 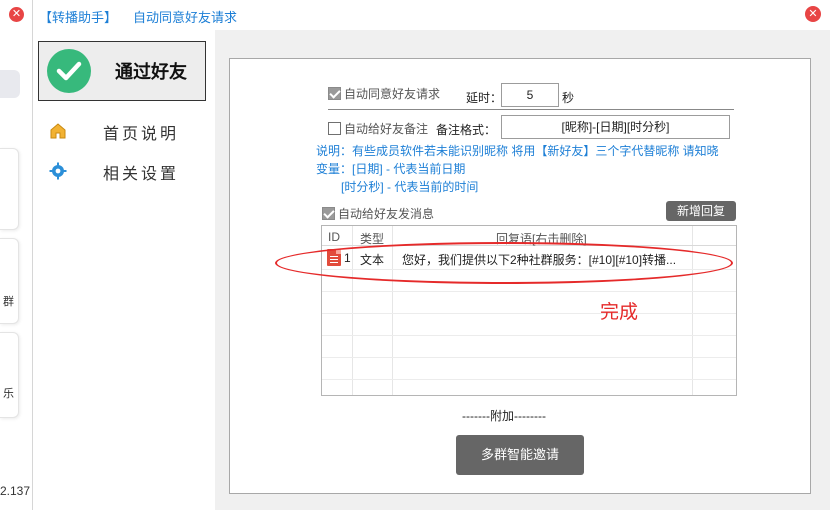 What do you see at coordinates (141, 174) in the screenshot?
I see `sidebar-item-label: 相关设置` at bounding box center [141, 174].